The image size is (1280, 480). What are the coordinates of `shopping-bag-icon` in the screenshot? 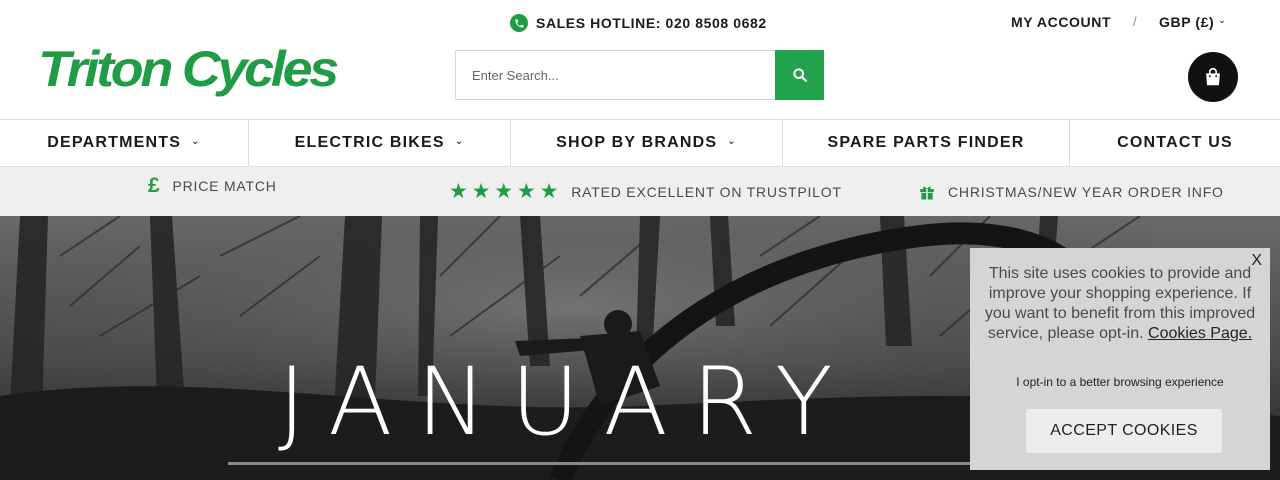 It's located at (1213, 77).